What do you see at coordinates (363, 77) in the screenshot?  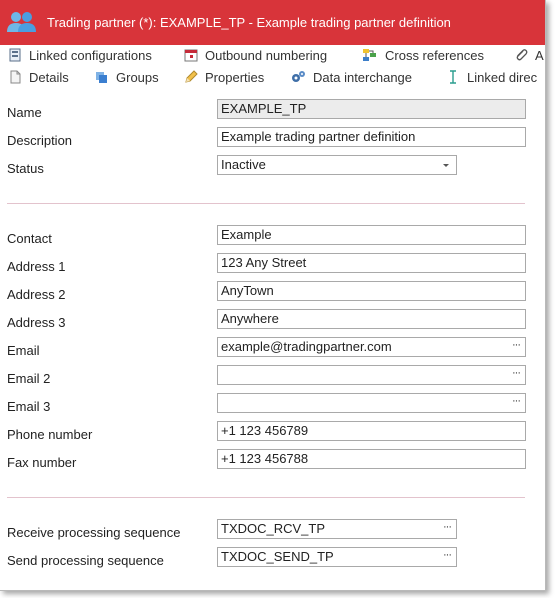 I see `tab-label: Data interchange` at bounding box center [363, 77].